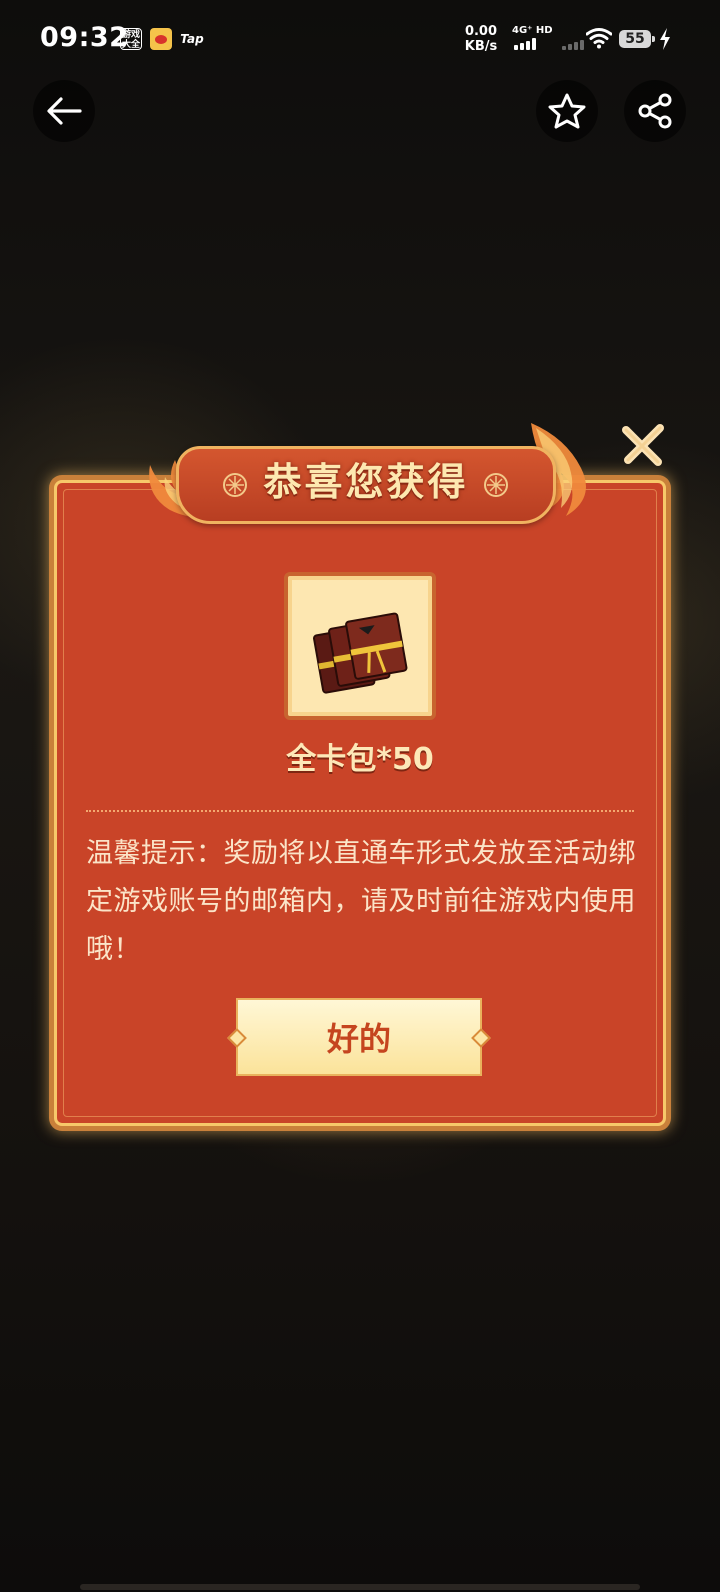 This screenshot has width=720, height=1592. What do you see at coordinates (360, 811) in the screenshot?
I see `dotted-divider` at bounding box center [360, 811].